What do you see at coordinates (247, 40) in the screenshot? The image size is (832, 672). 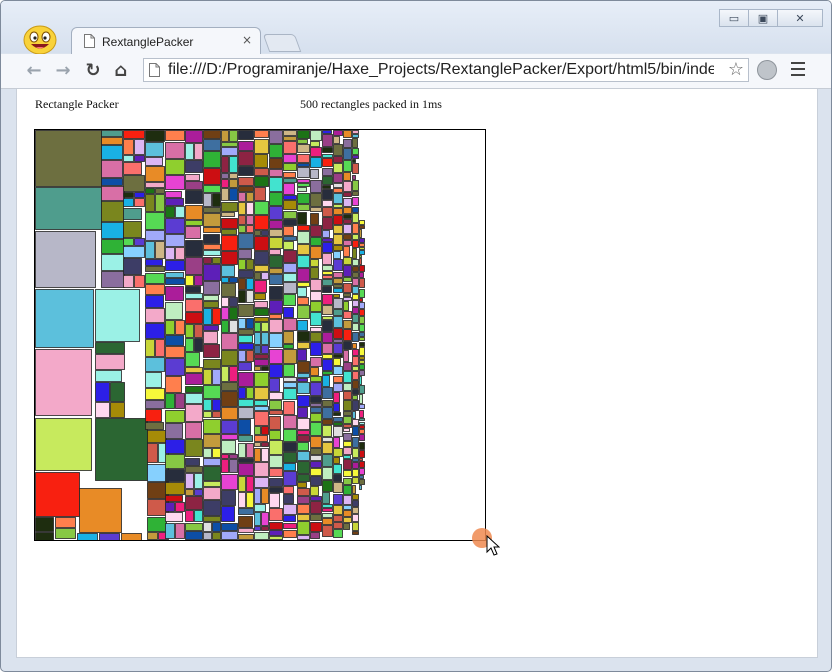 I see `tab-close-icon: ×` at bounding box center [247, 40].